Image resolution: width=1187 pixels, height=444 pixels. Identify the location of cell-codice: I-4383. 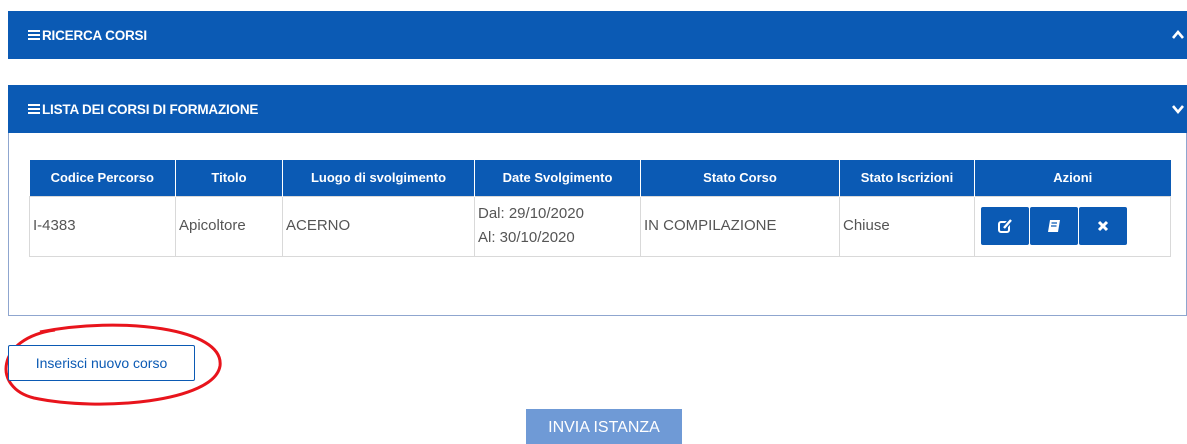
(102, 226).